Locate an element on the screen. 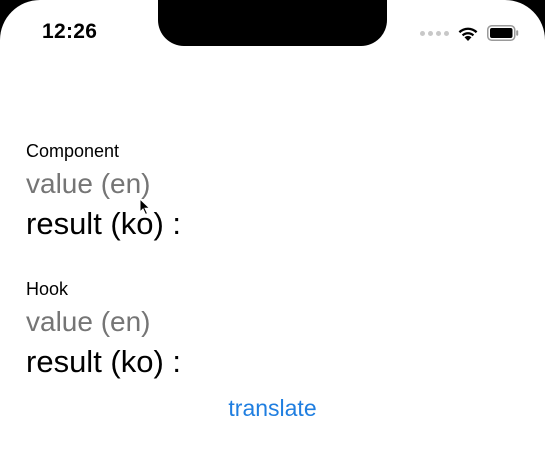 Image resolution: width=545 pixels, height=454 pixels. status-time: 12:26 is located at coordinates (70, 31).